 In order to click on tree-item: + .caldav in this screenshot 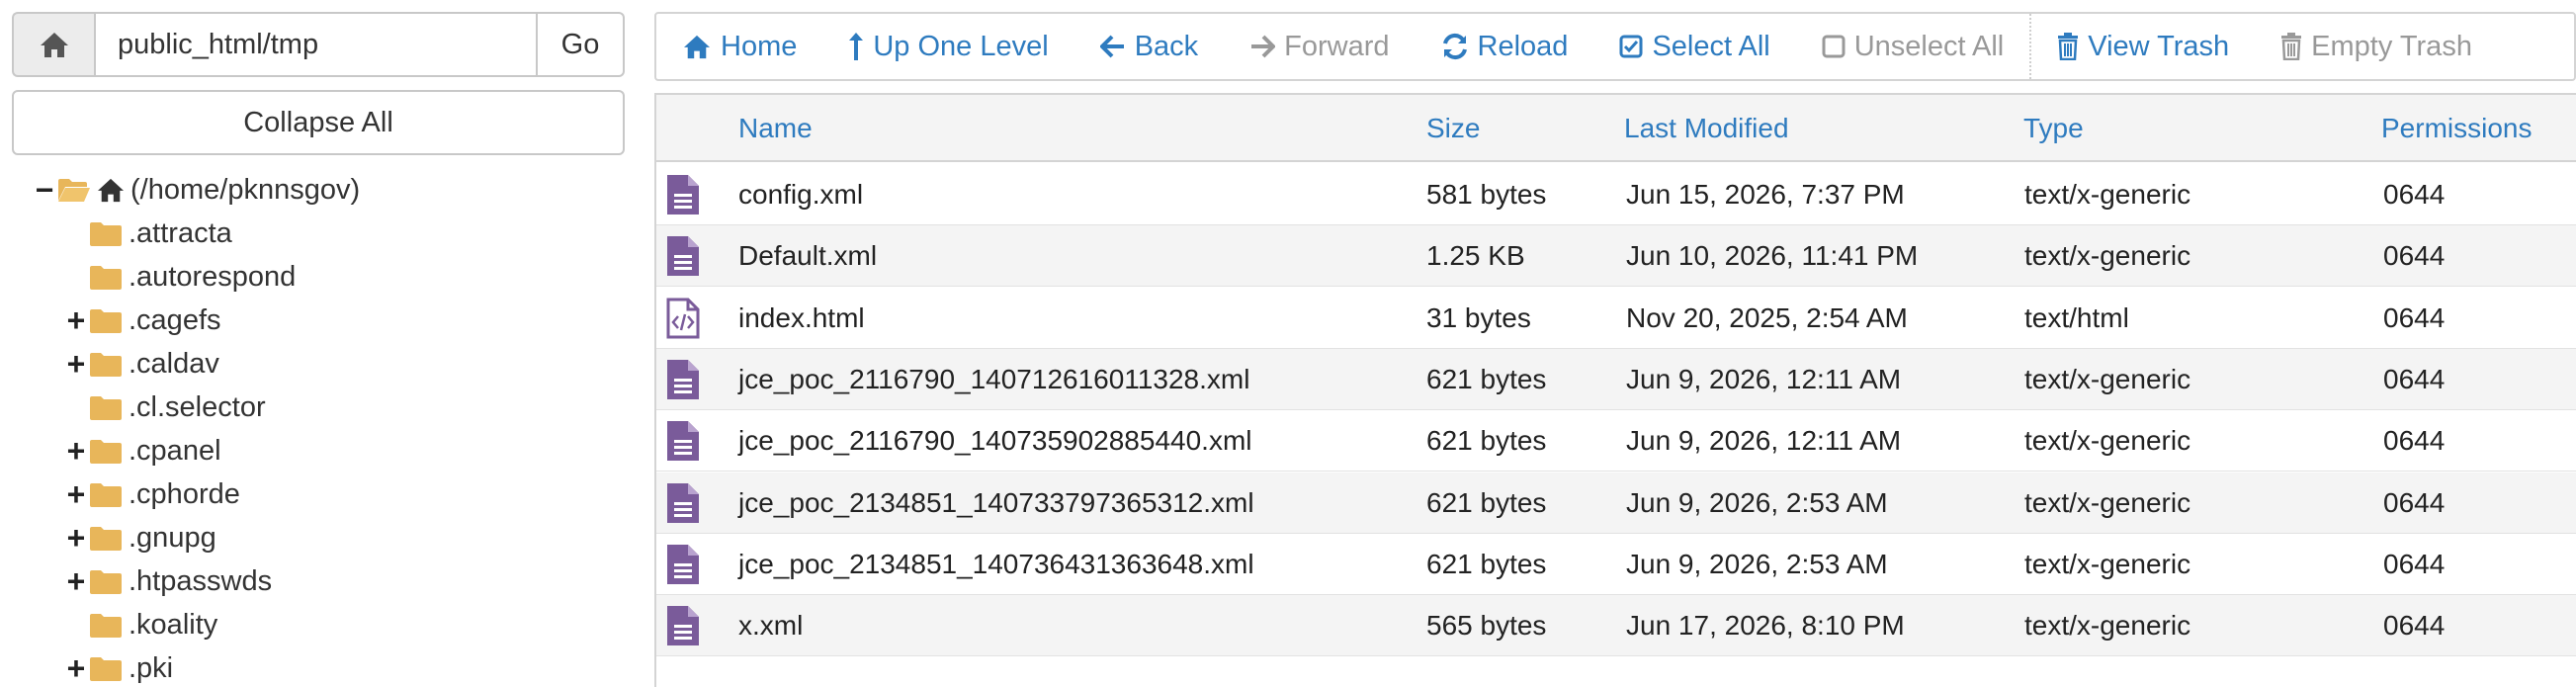, I will do `click(141, 364)`.